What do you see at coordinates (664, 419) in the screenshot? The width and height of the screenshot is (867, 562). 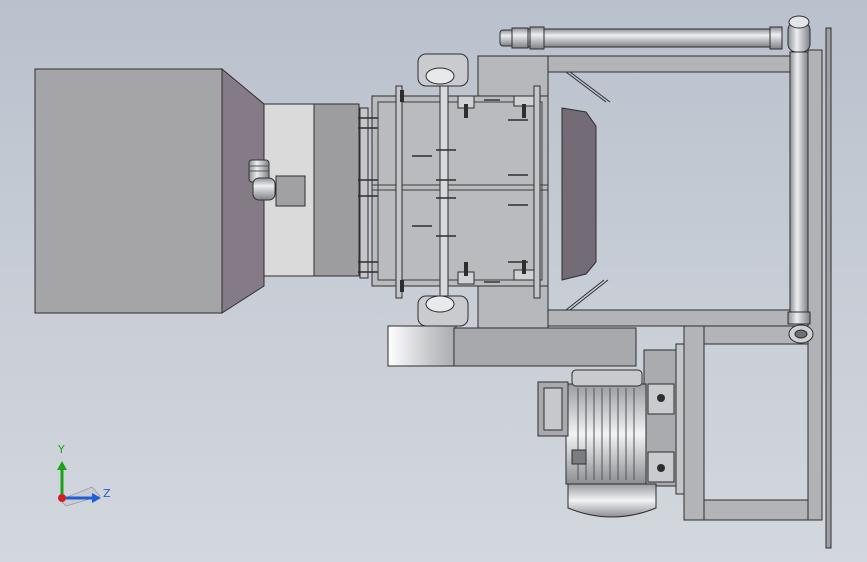 I see `motor-bracket` at bounding box center [664, 419].